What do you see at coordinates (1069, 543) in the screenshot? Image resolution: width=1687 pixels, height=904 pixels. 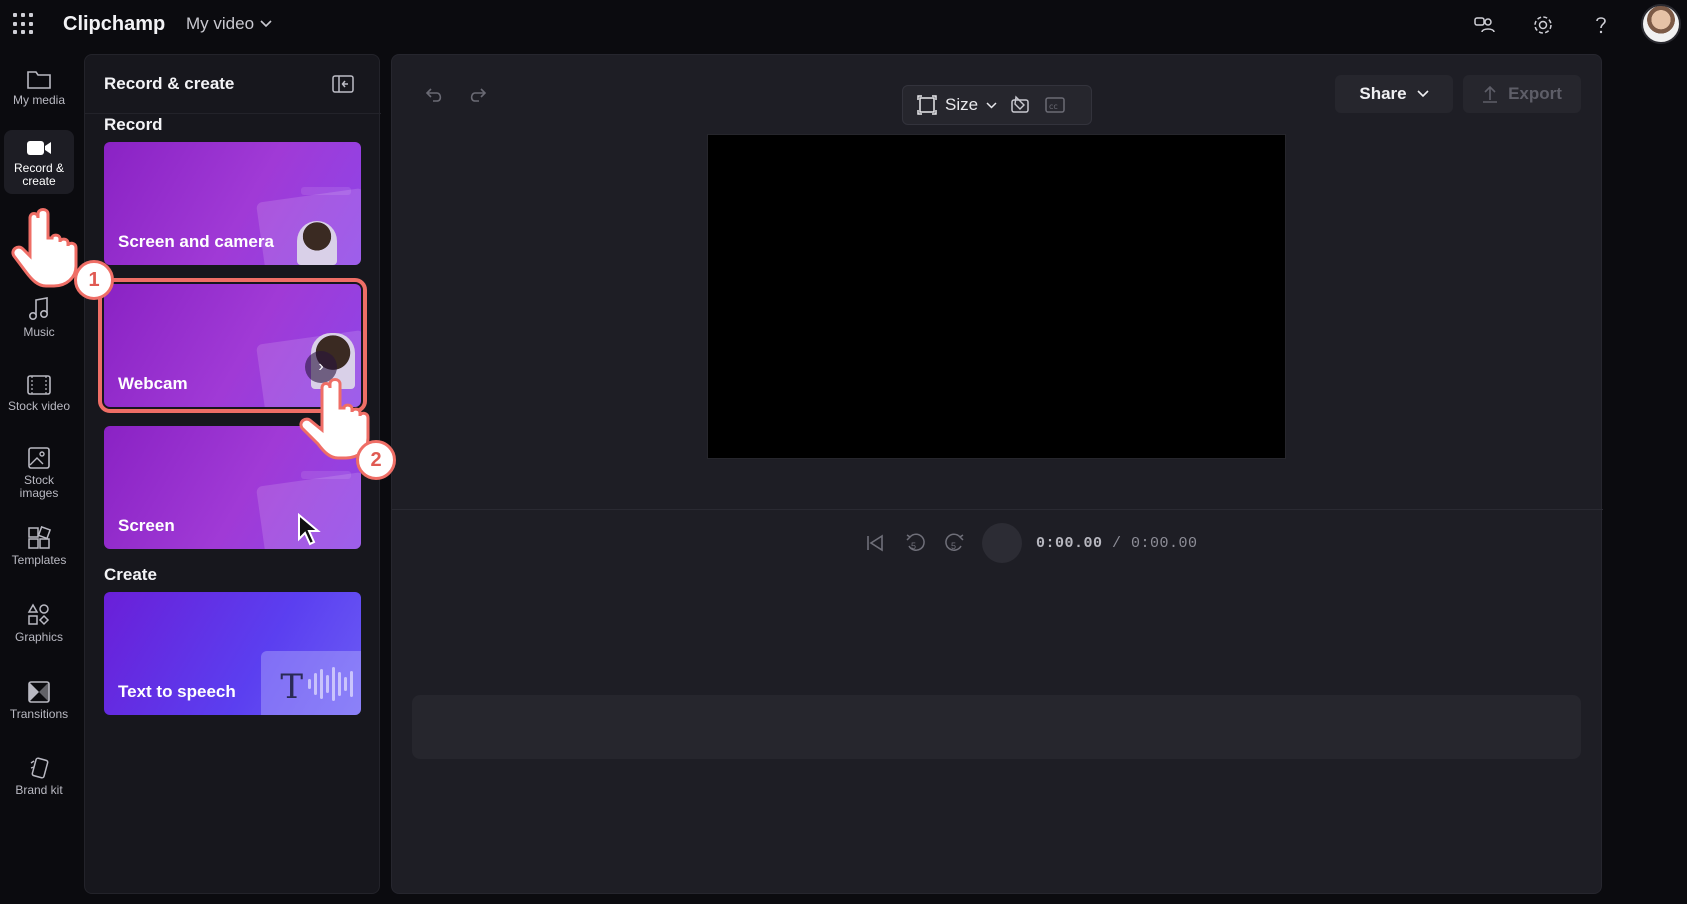 I see `current-time: 0:00.00` at bounding box center [1069, 543].